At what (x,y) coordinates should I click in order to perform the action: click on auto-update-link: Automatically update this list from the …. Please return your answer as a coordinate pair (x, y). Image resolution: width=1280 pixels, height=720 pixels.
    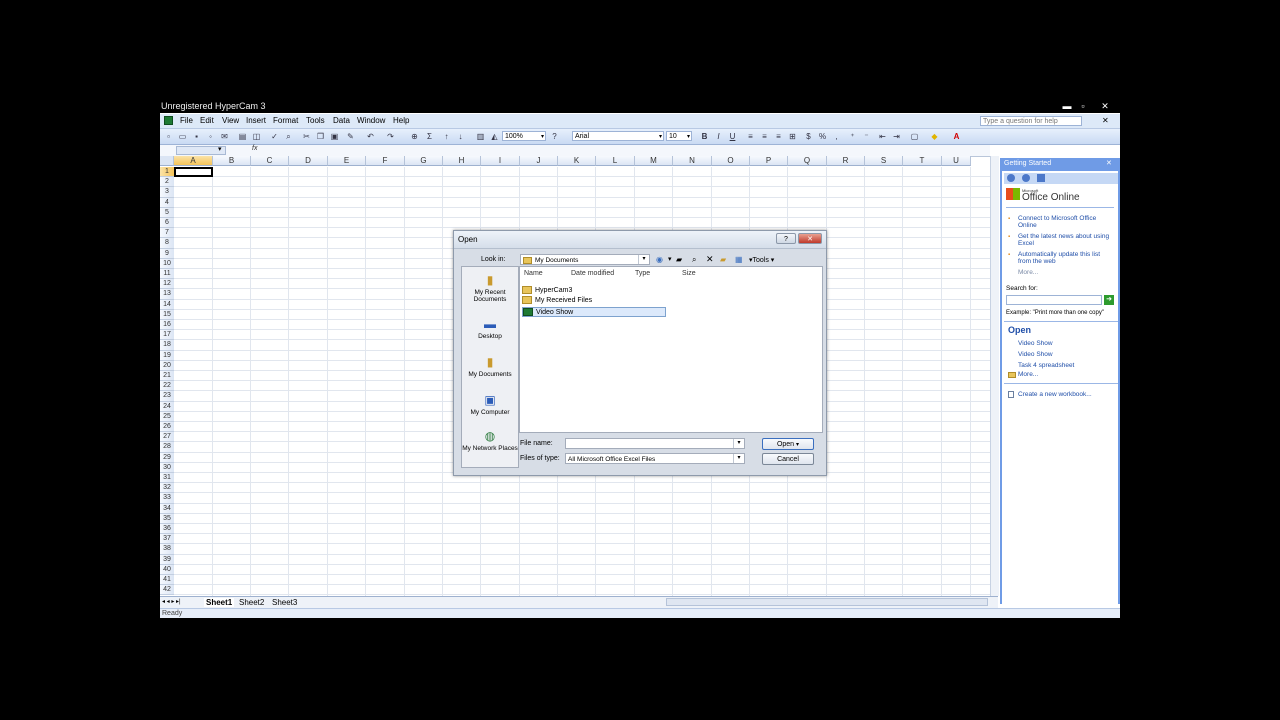
    Looking at the image, I should click on (1066, 258).